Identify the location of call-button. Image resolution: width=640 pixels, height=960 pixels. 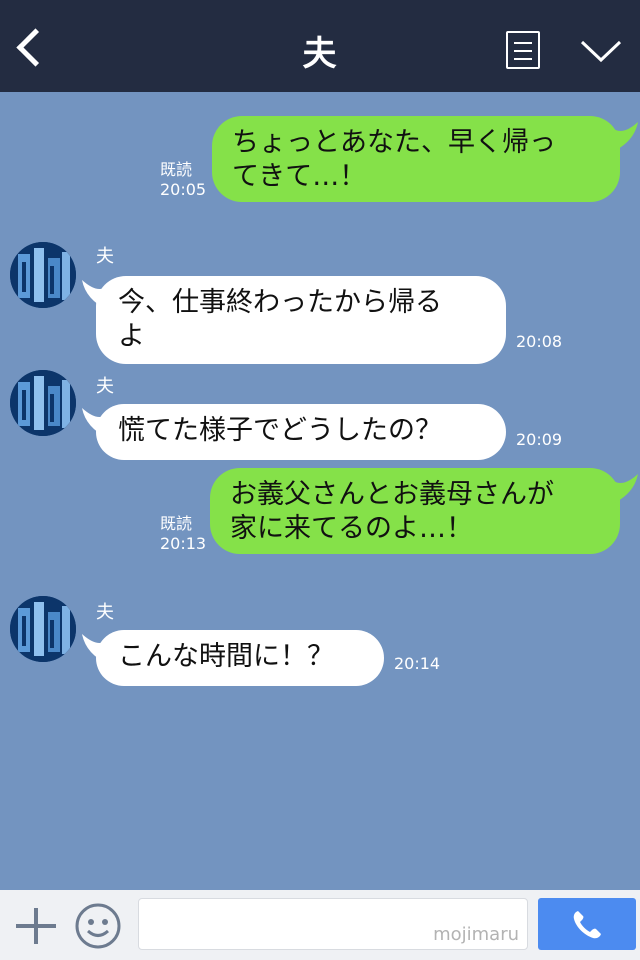
(587, 924).